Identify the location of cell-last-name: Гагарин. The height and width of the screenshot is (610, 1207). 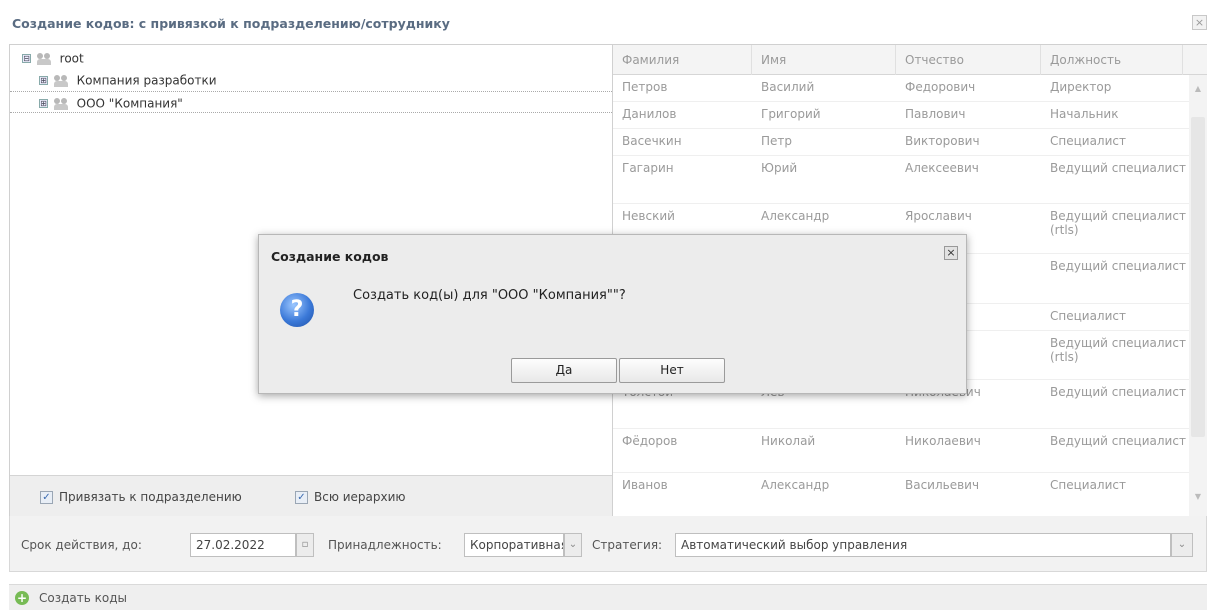
(648, 168).